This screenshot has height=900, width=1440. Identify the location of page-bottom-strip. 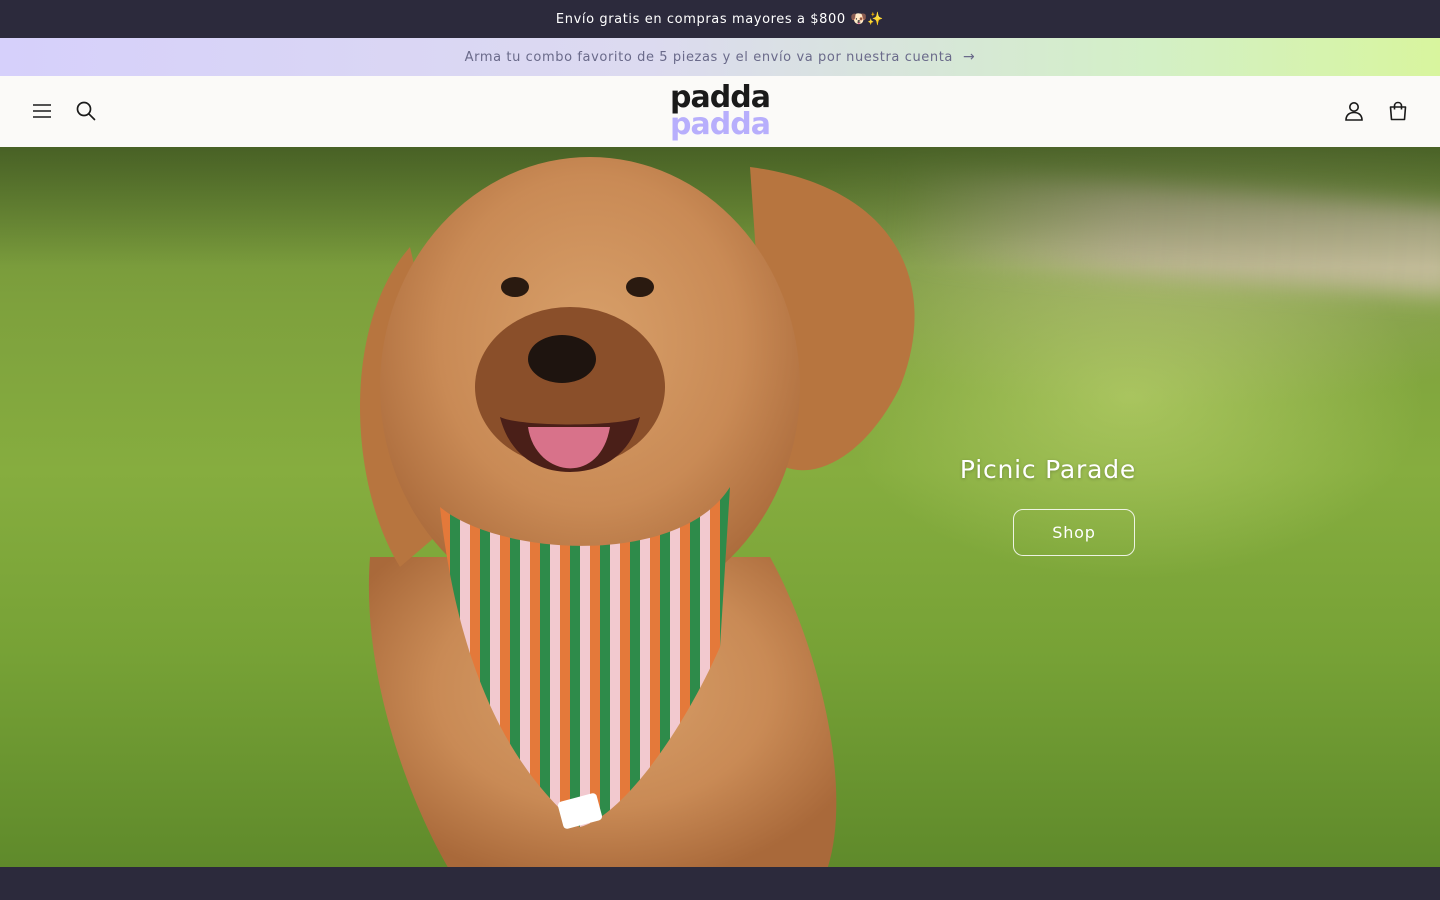
(720, 883).